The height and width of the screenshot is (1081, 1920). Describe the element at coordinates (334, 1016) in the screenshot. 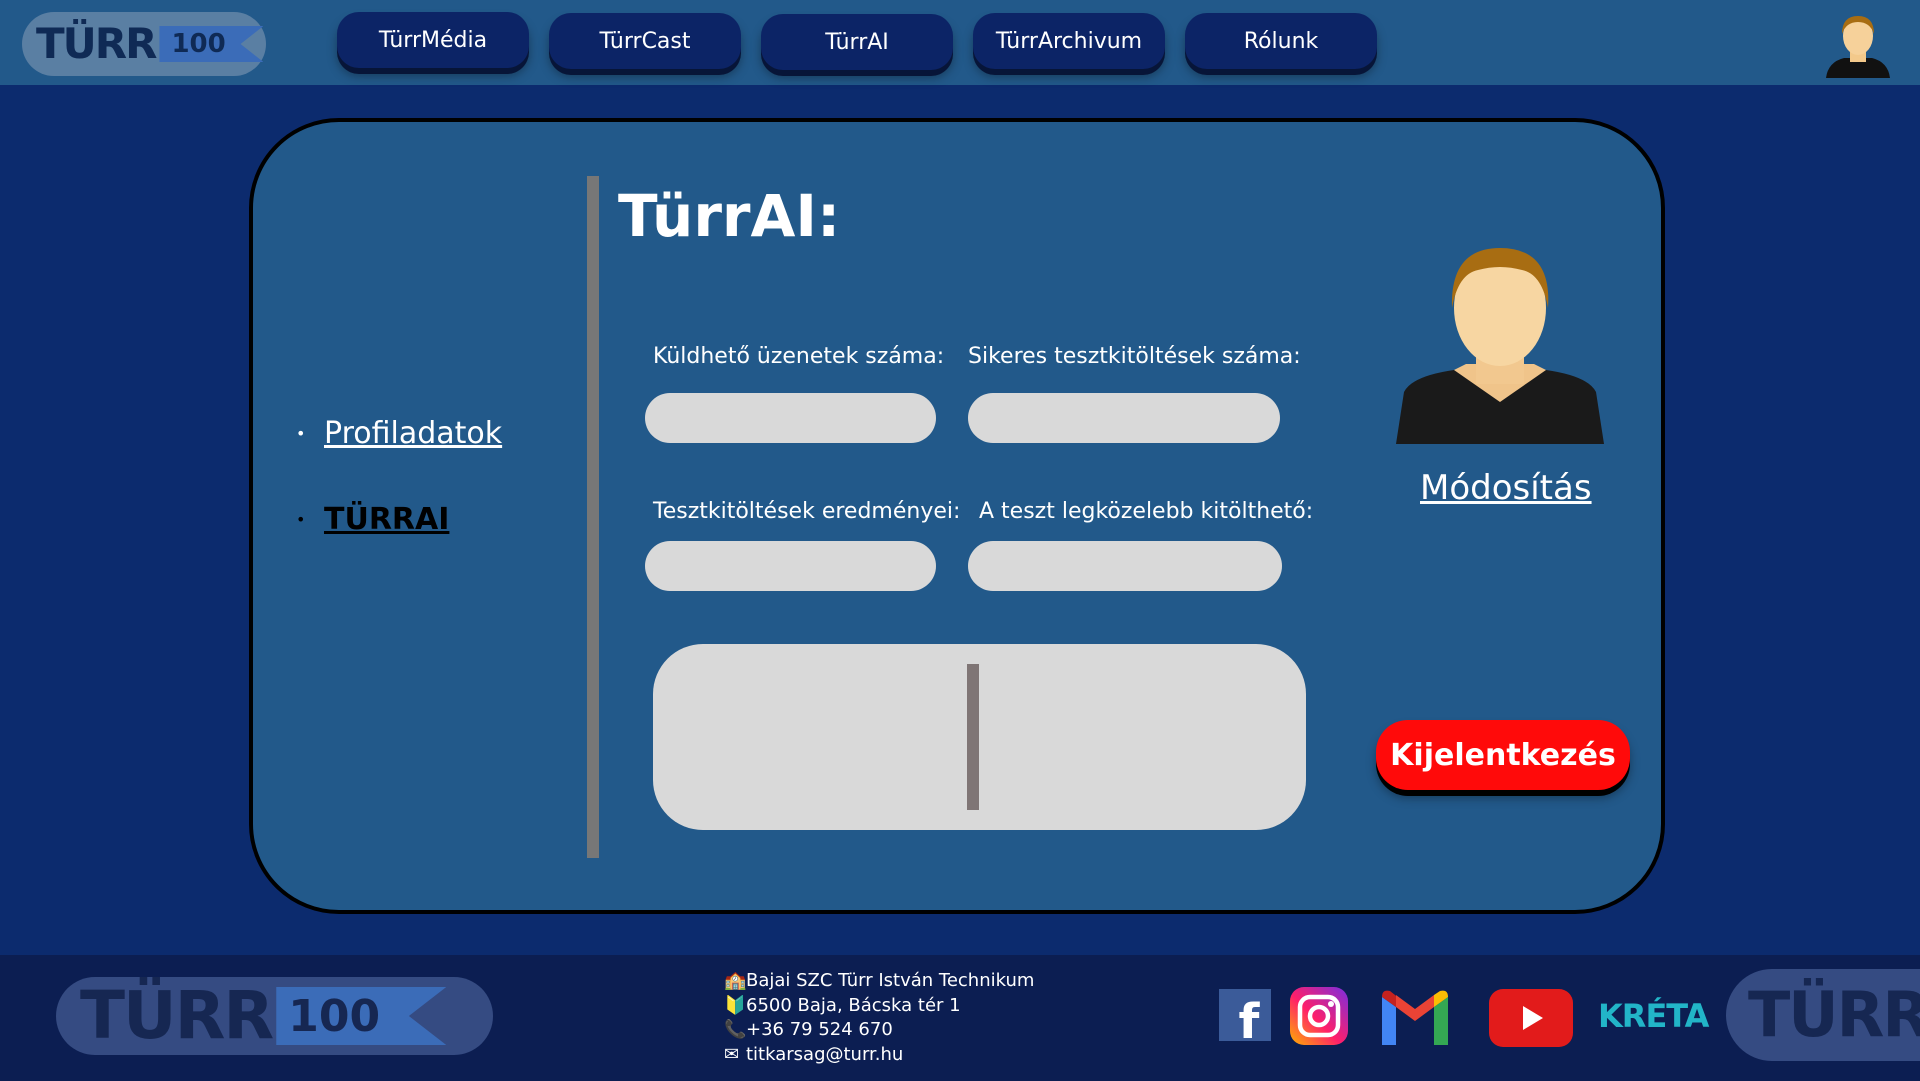

I see `footer-logo-badge-text: 100` at that location.